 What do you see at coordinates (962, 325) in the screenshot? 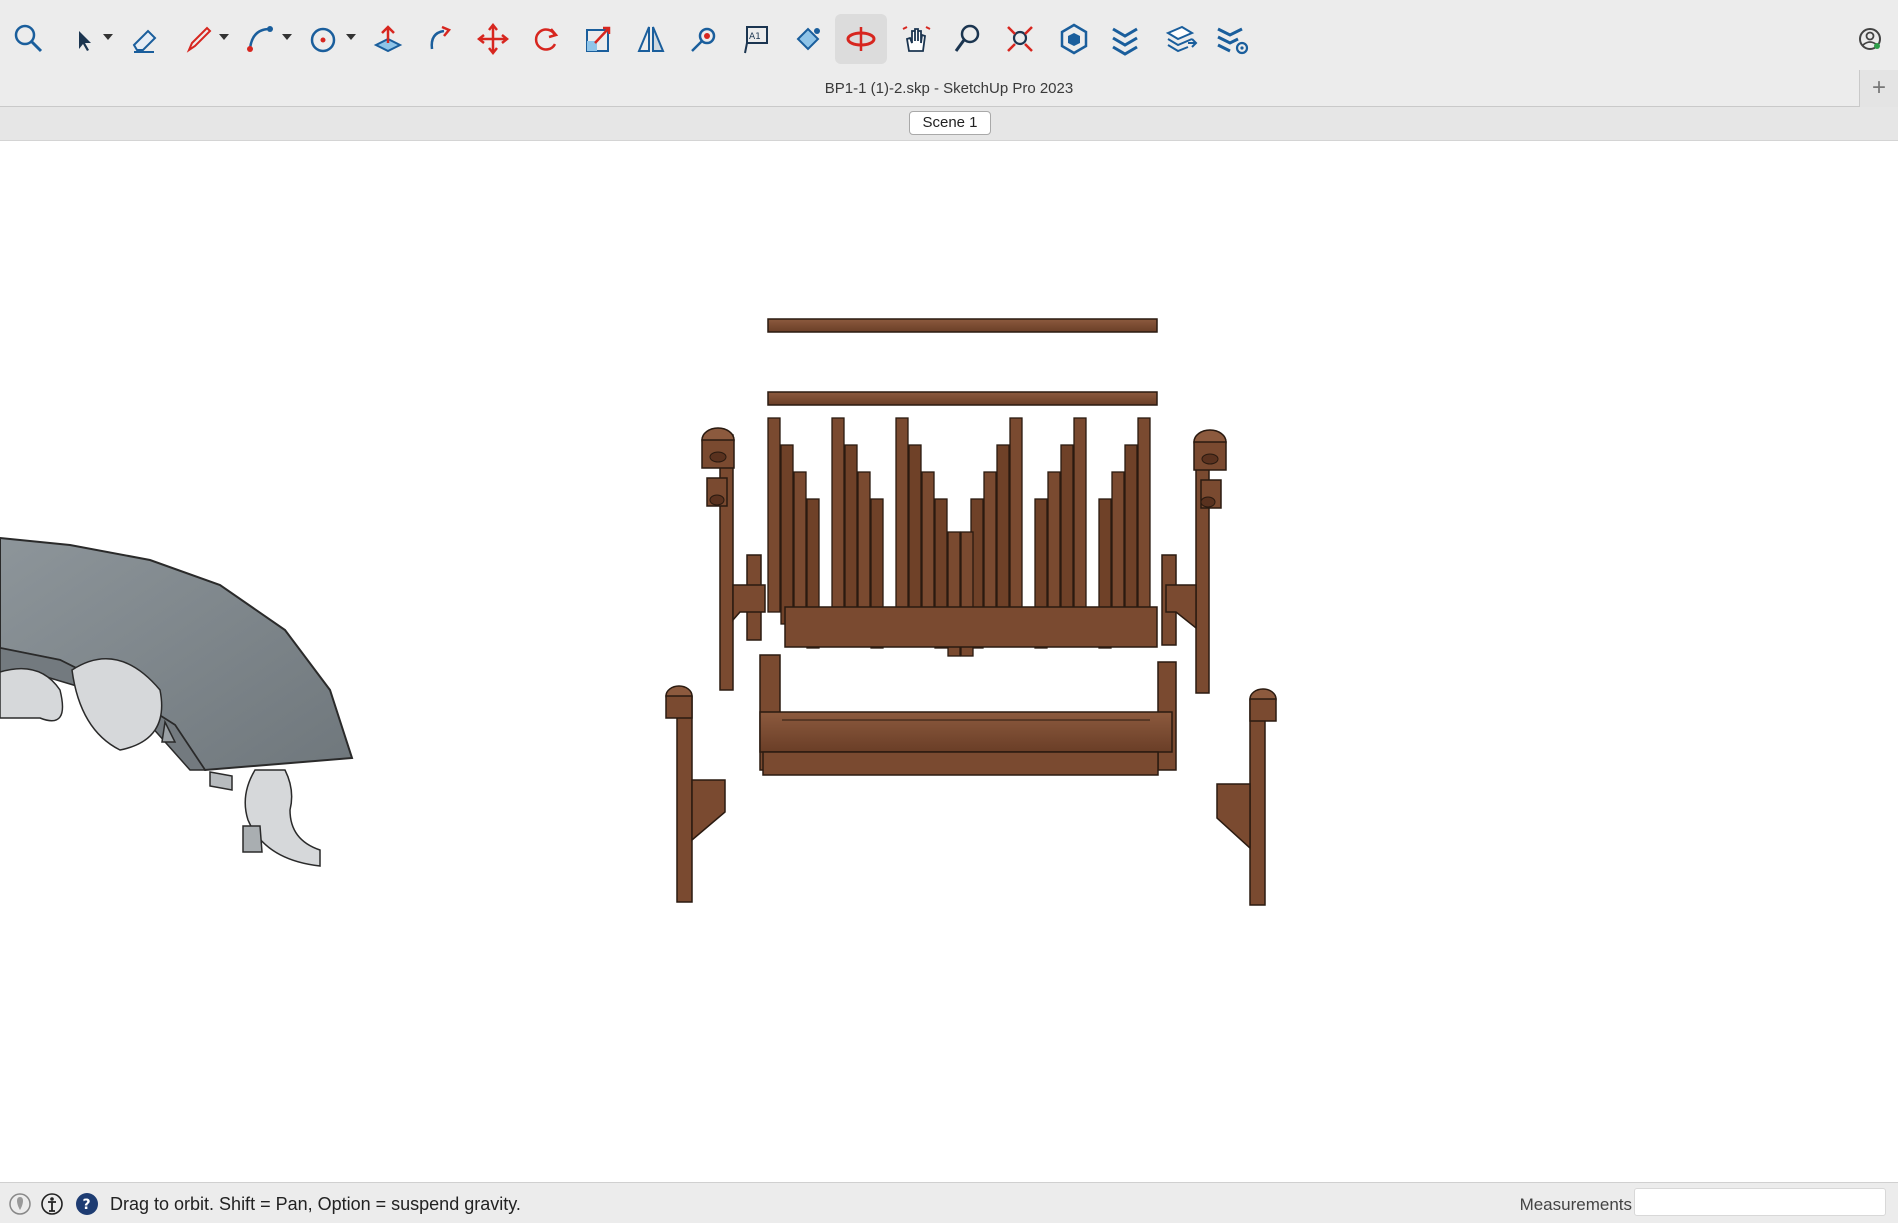
I see `top-rail-upper` at bounding box center [962, 325].